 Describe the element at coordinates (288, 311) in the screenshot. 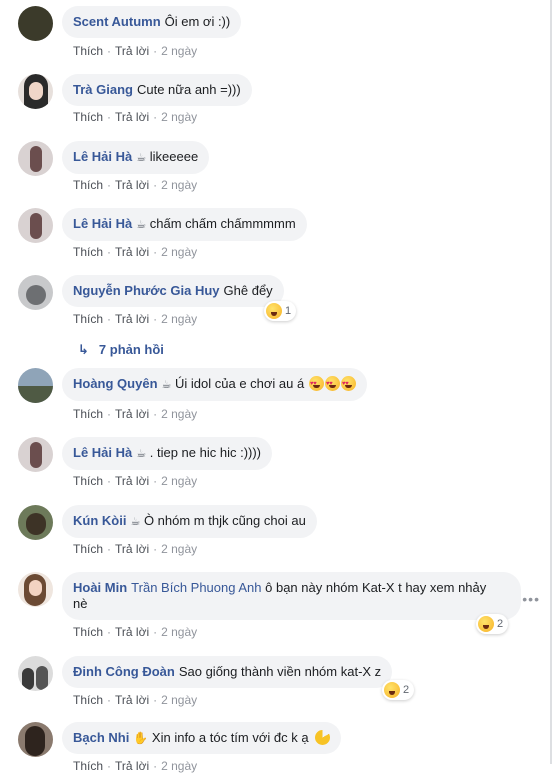

I see `reaction-count: 1` at that location.